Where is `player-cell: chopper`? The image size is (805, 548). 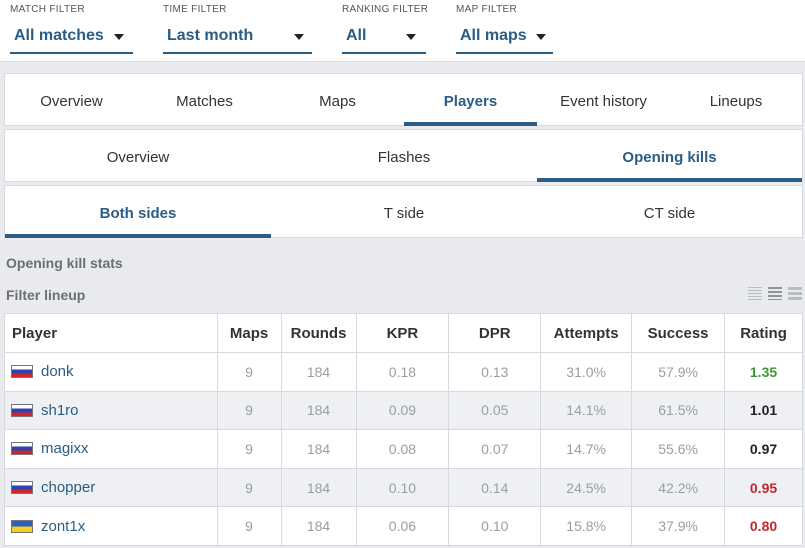
player-cell: chopper is located at coordinates (111, 487).